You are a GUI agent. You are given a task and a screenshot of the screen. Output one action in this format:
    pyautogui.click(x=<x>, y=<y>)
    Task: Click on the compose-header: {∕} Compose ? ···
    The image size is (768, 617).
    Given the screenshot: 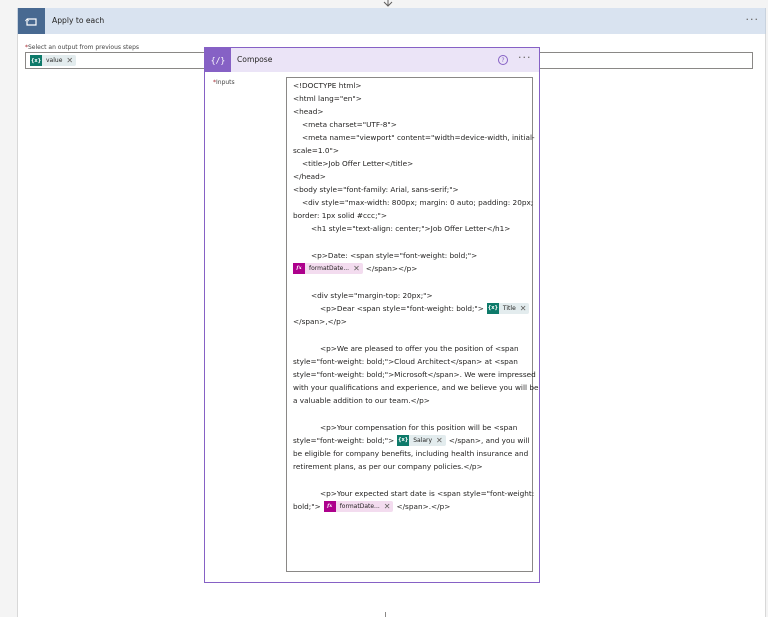 What is the action you would take?
    pyautogui.click(x=372, y=59)
    